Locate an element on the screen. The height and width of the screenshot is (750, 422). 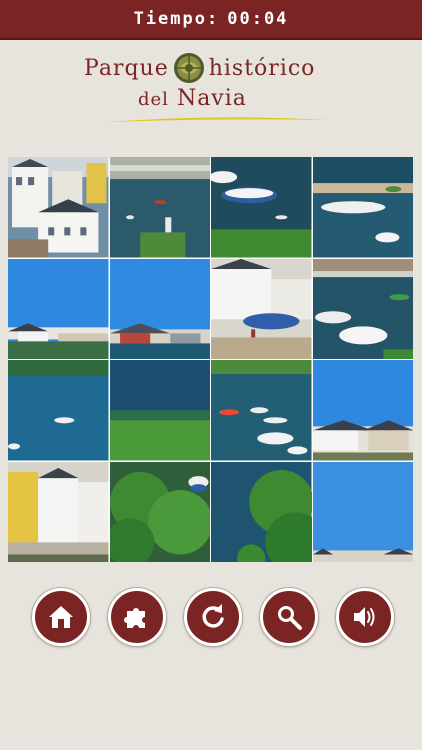
speaker-icon is located at coordinates (364, 617).